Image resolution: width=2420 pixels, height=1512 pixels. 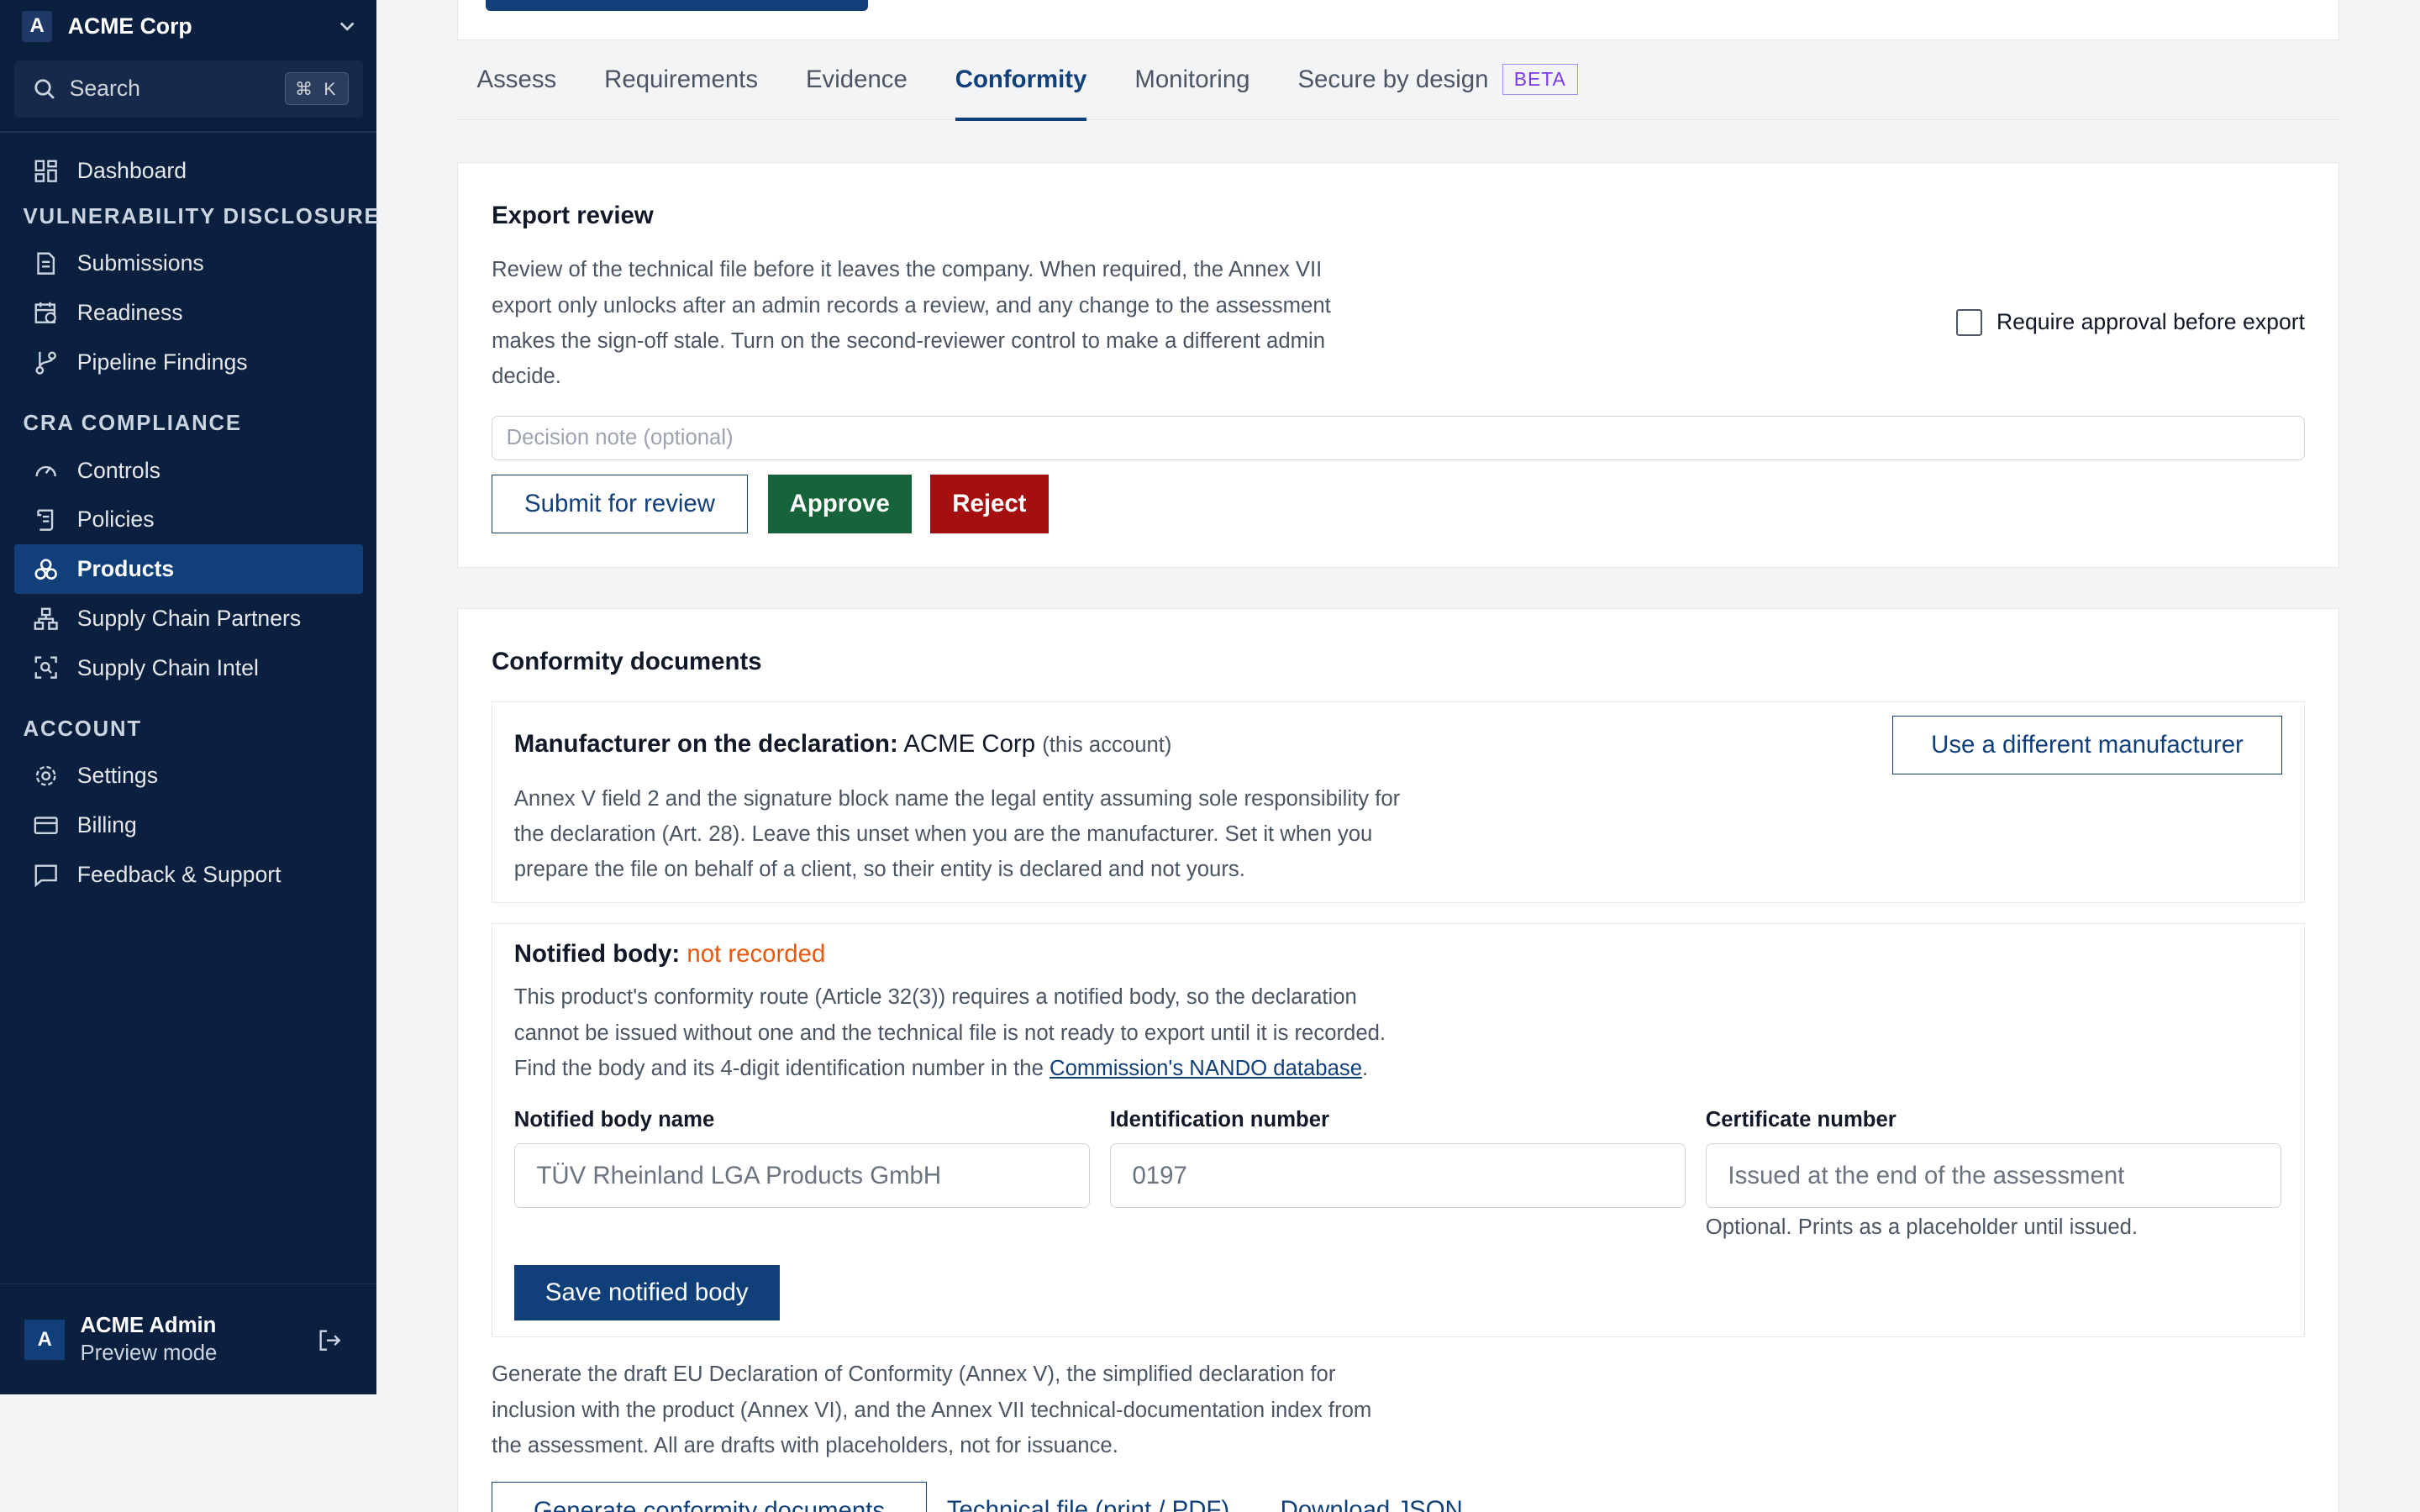 I want to click on section-cra-compliance: CRA COMPLIANCE, so click(x=132, y=424).